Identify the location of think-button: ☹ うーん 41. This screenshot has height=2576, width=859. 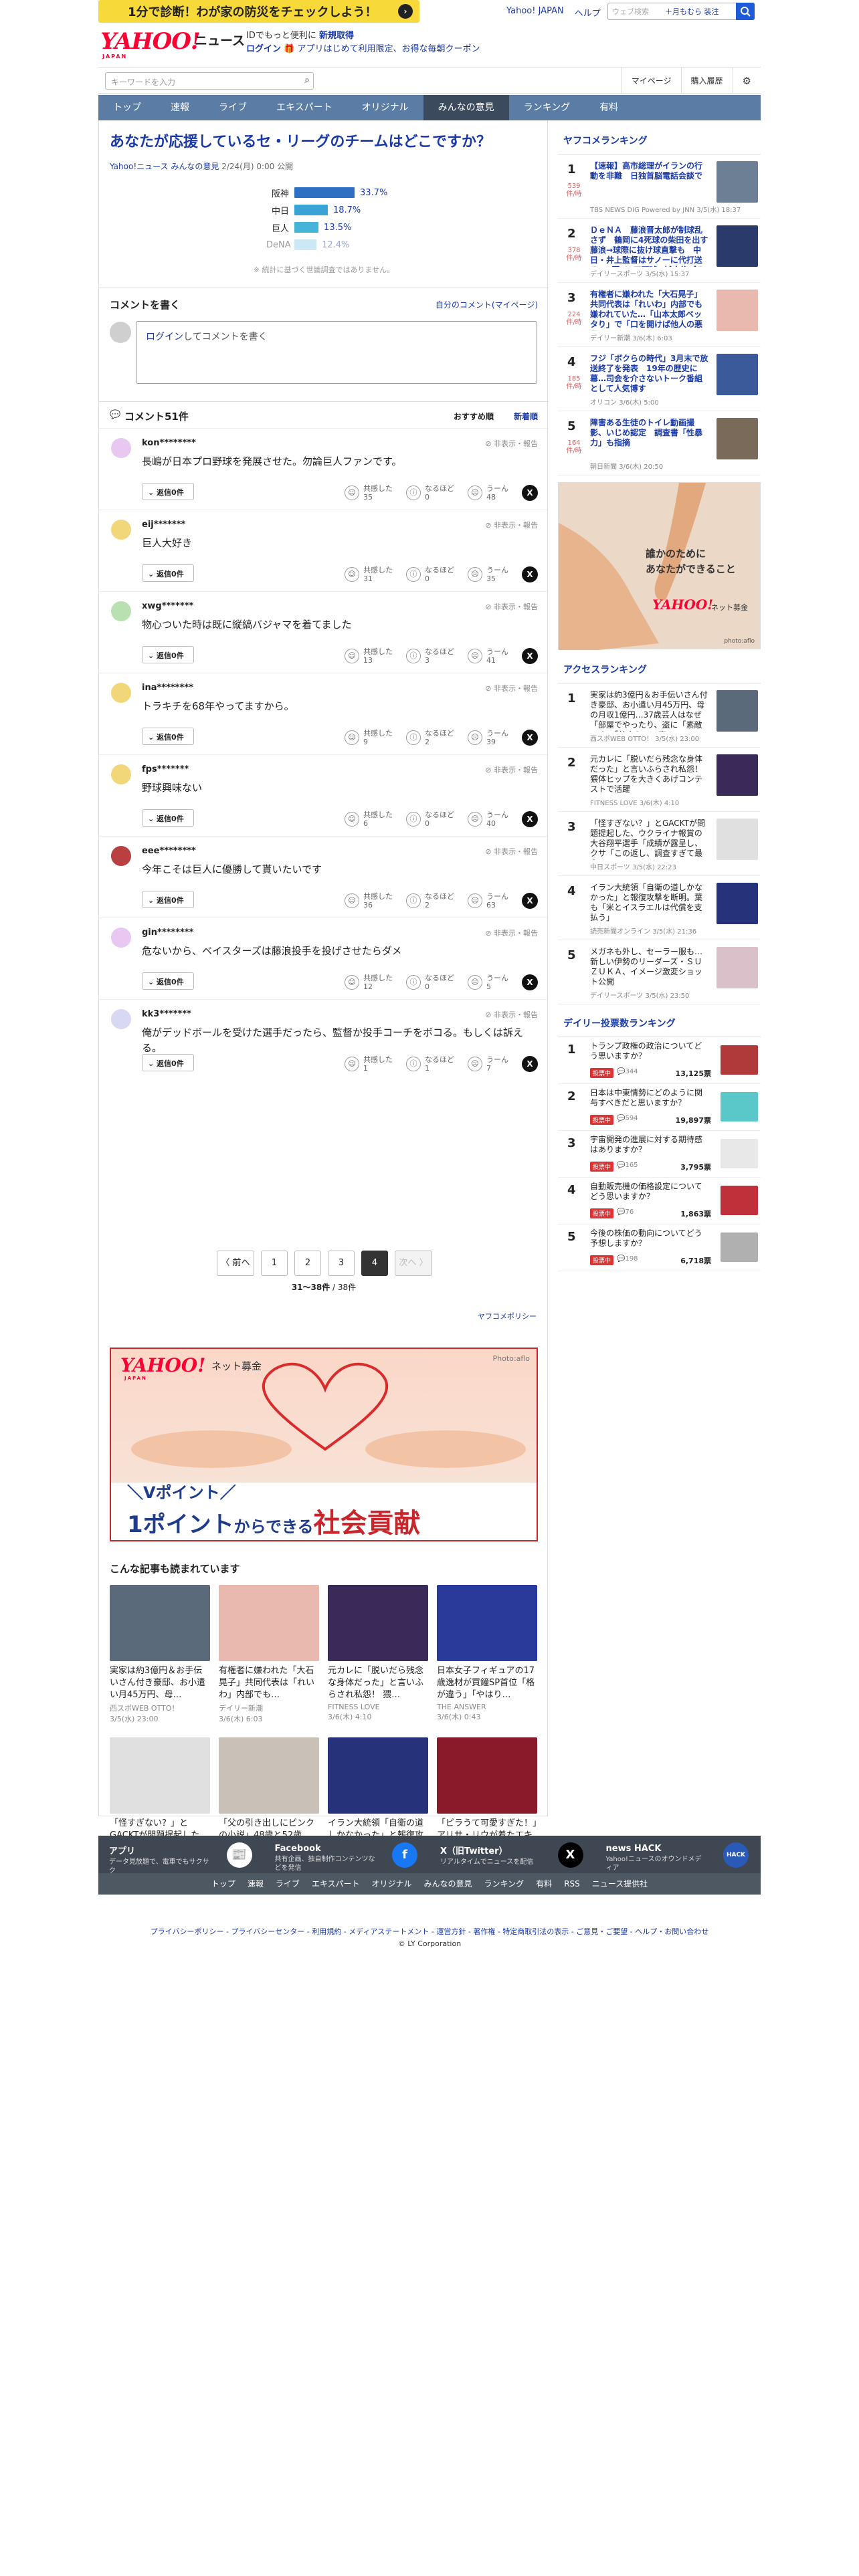
(488, 656).